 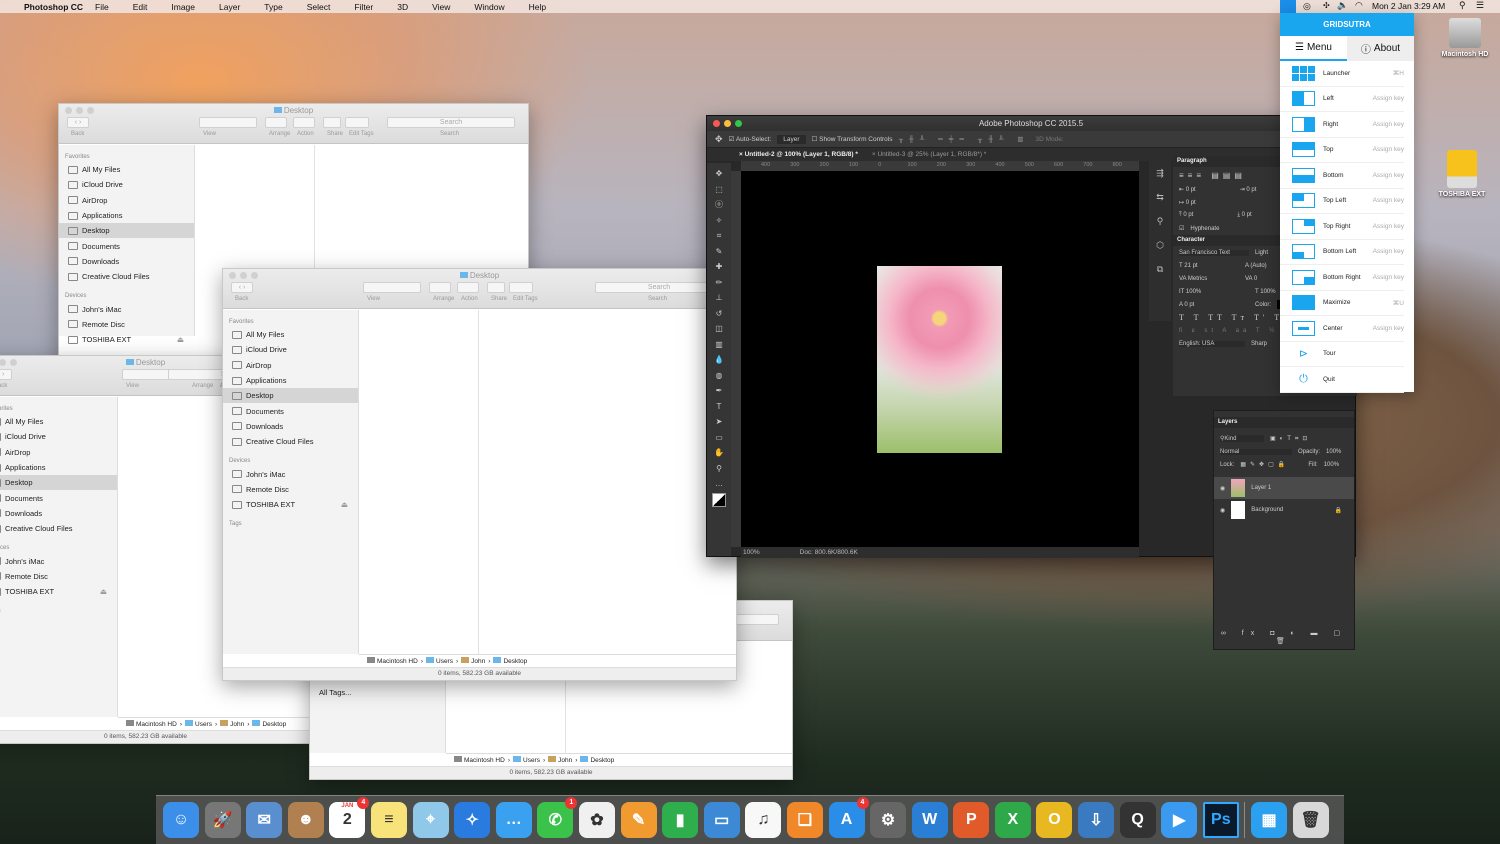 I want to click on zoom-button, so click(x=738, y=123).